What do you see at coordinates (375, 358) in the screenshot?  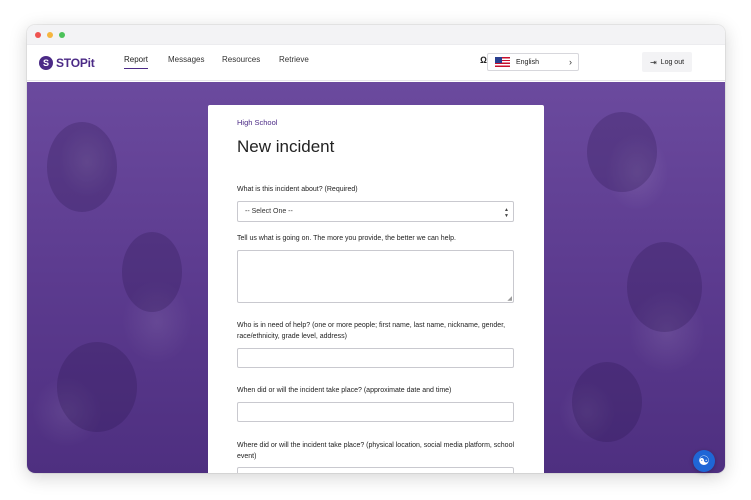 I see `who-needs-help-input` at bounding box center [375, 358].